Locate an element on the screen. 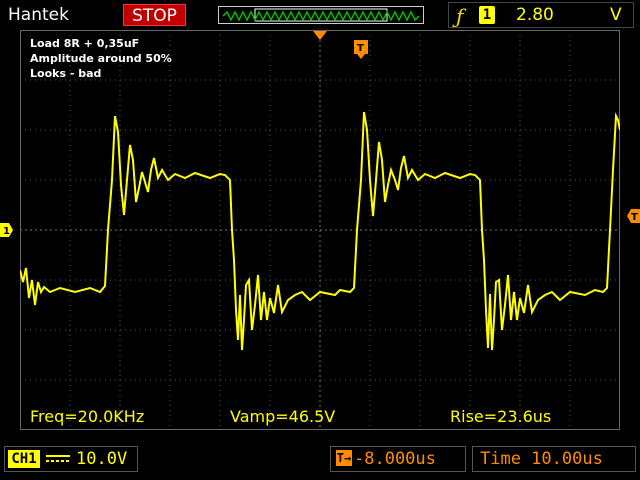  trigger-level-marker: T is located at coordinates (633, 216).